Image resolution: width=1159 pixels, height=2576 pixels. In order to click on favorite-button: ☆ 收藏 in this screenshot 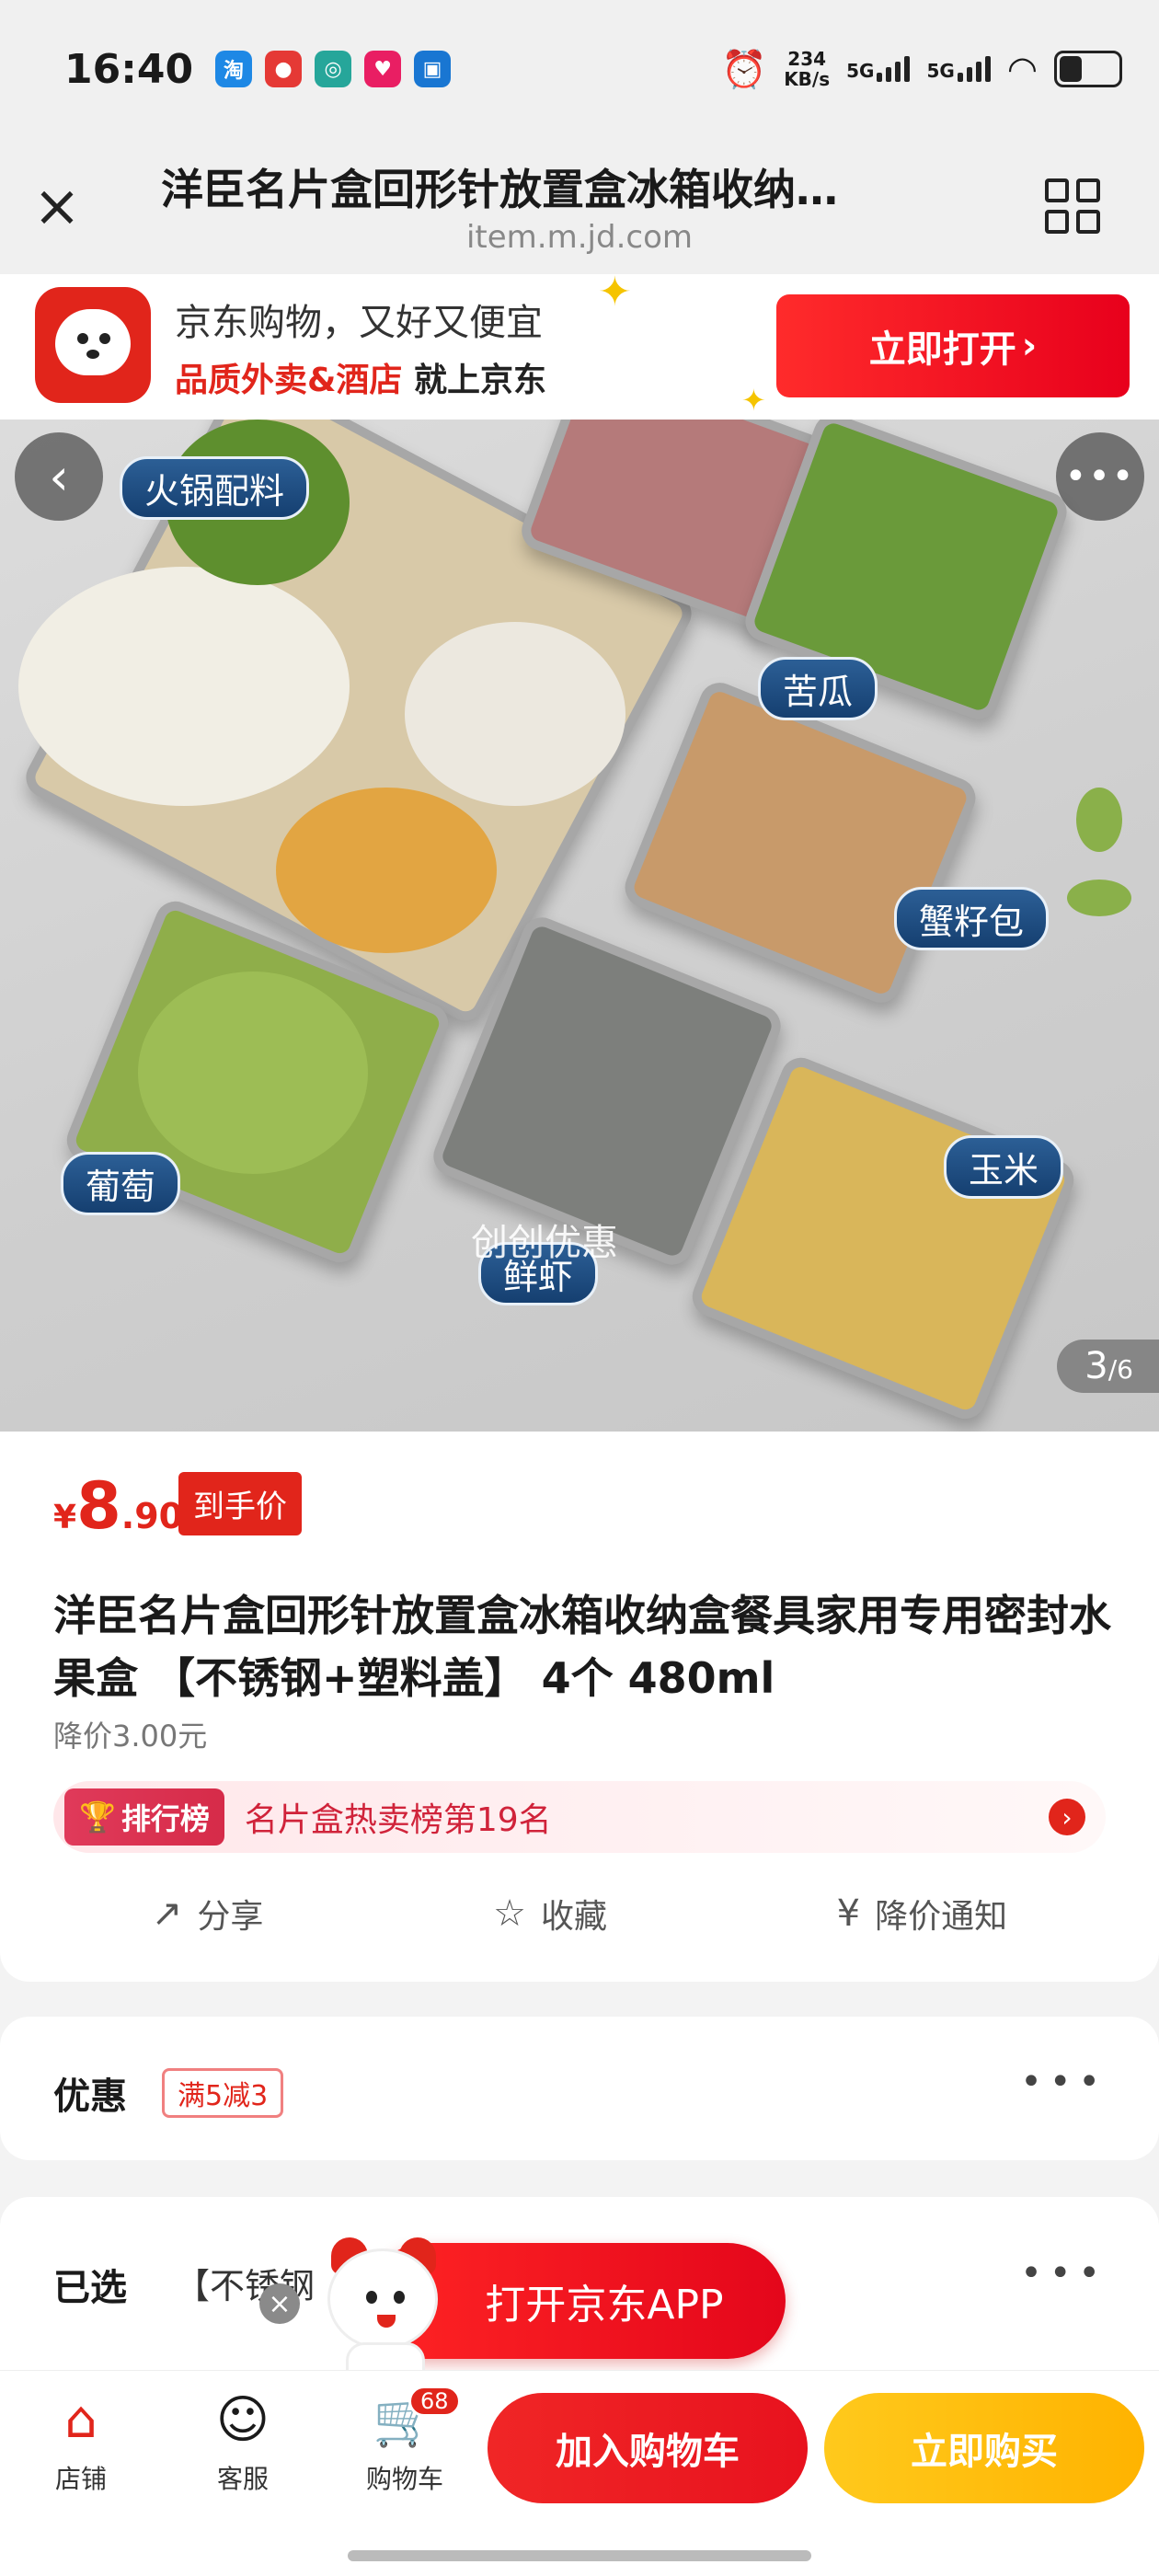, I will do `click(550, 1914)`.